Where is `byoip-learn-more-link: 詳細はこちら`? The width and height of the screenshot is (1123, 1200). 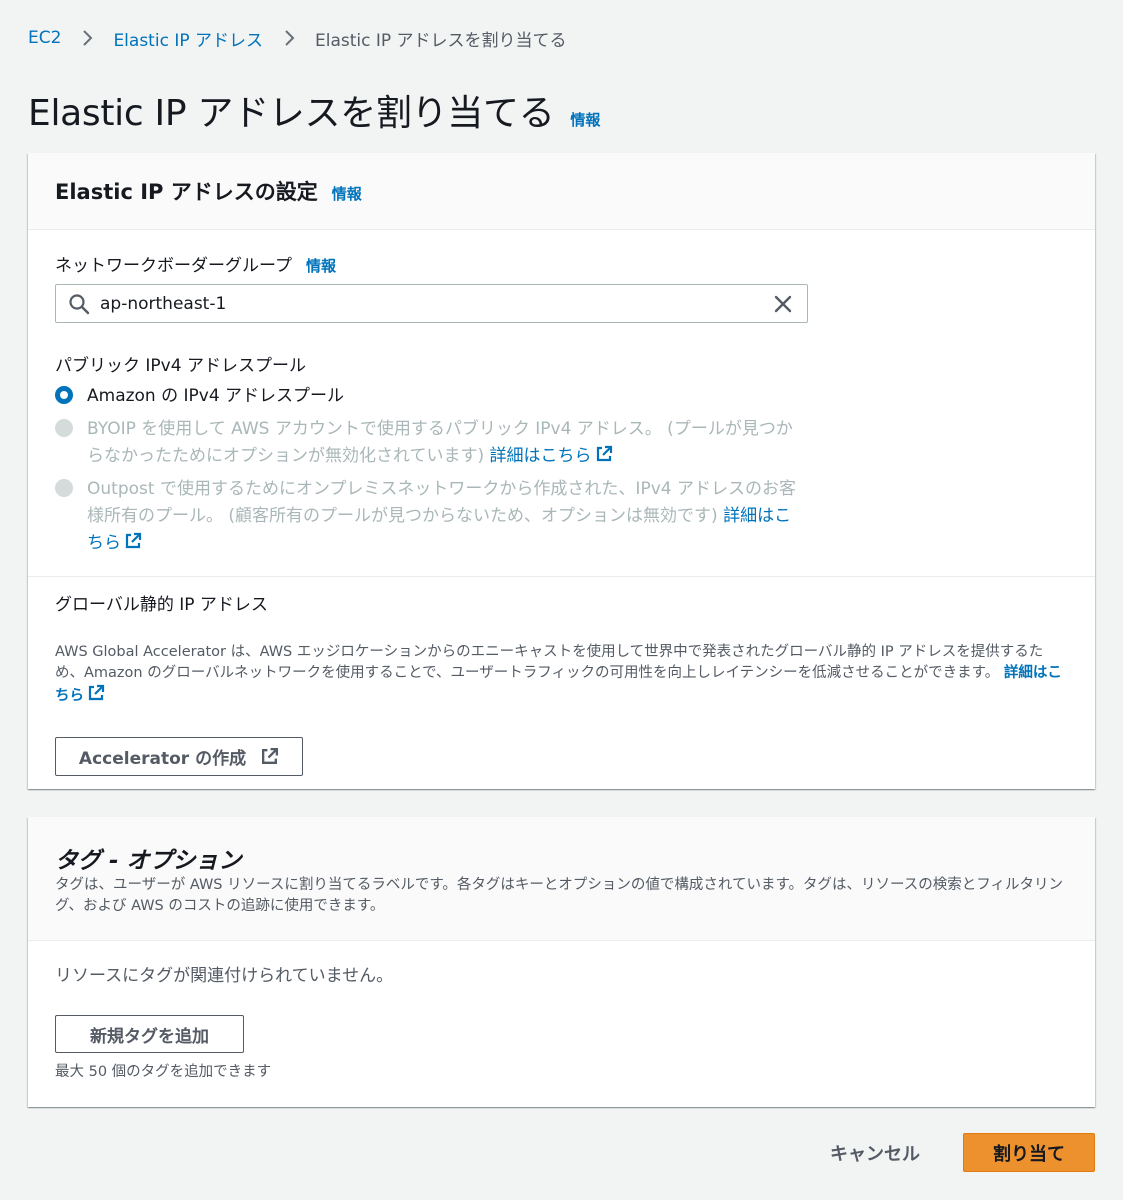 byoip-learn-more-link: 詳細はこちら is located at coordinates (551, 455).